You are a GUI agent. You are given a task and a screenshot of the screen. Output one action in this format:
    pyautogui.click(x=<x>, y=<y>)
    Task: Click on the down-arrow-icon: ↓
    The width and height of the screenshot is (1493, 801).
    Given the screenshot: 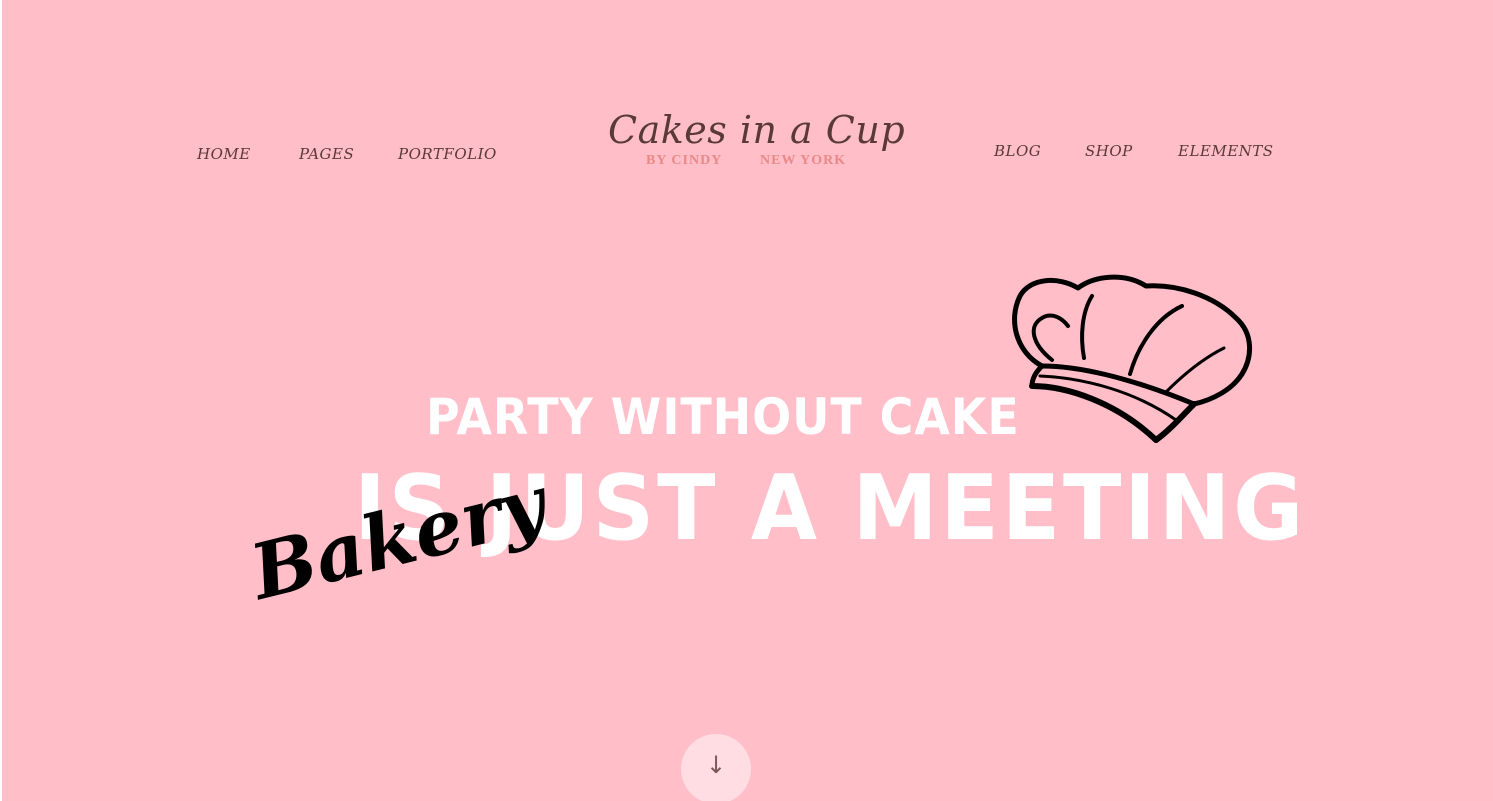 What is the action you would take?
    pyautogui.click(x=716, y=765)
    